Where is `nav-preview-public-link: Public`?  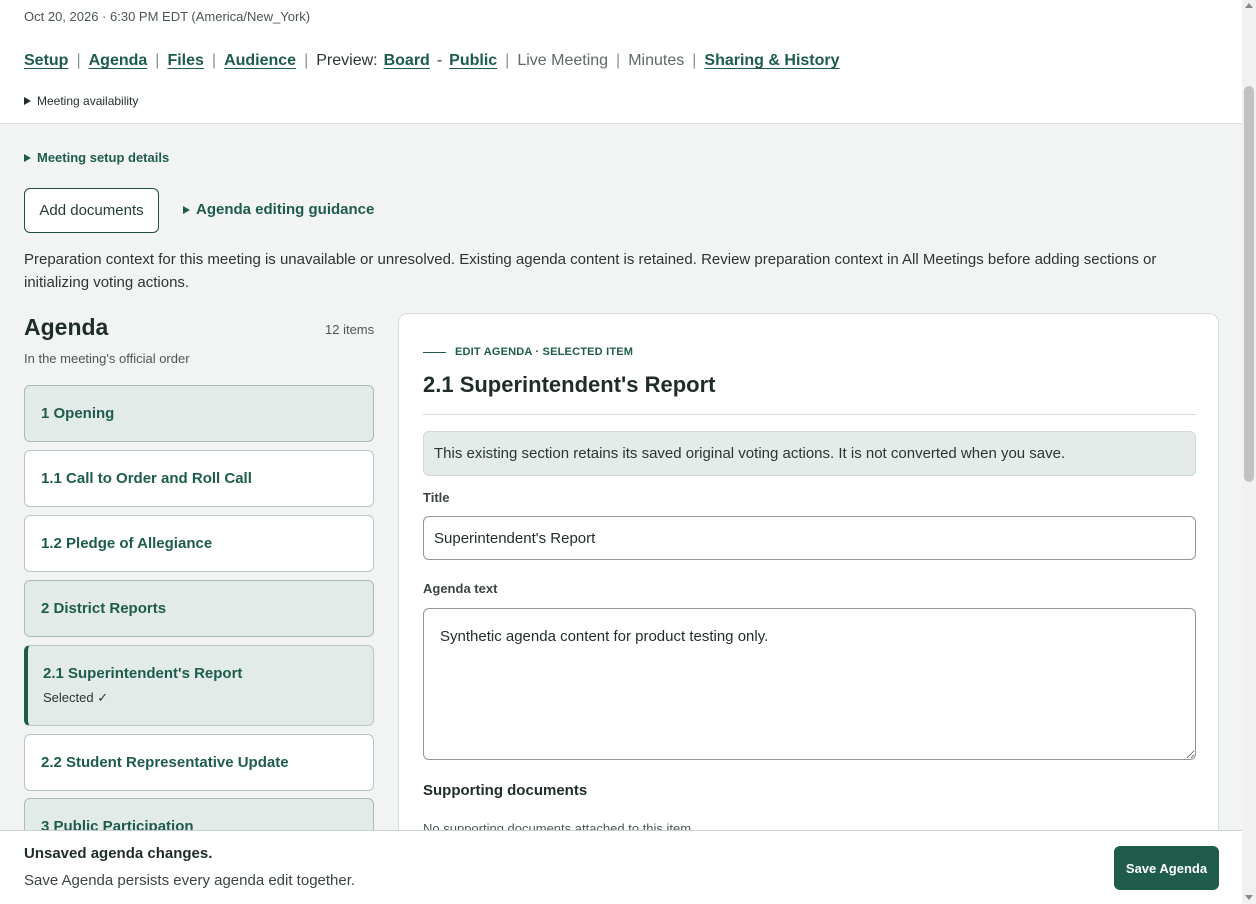 nav-preview-public-link: Public is located at coordinates (473, 61).